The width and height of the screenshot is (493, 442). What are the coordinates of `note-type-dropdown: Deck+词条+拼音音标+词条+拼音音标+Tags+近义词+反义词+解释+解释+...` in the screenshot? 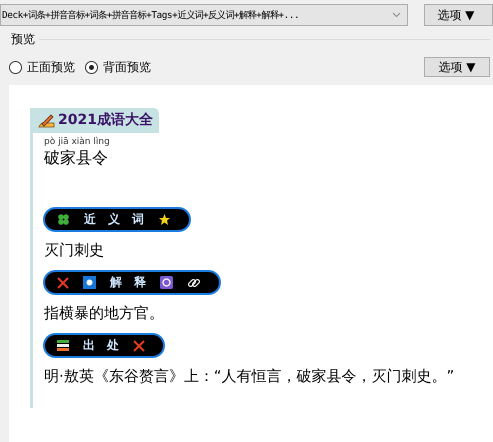 It's located at (204, 15).